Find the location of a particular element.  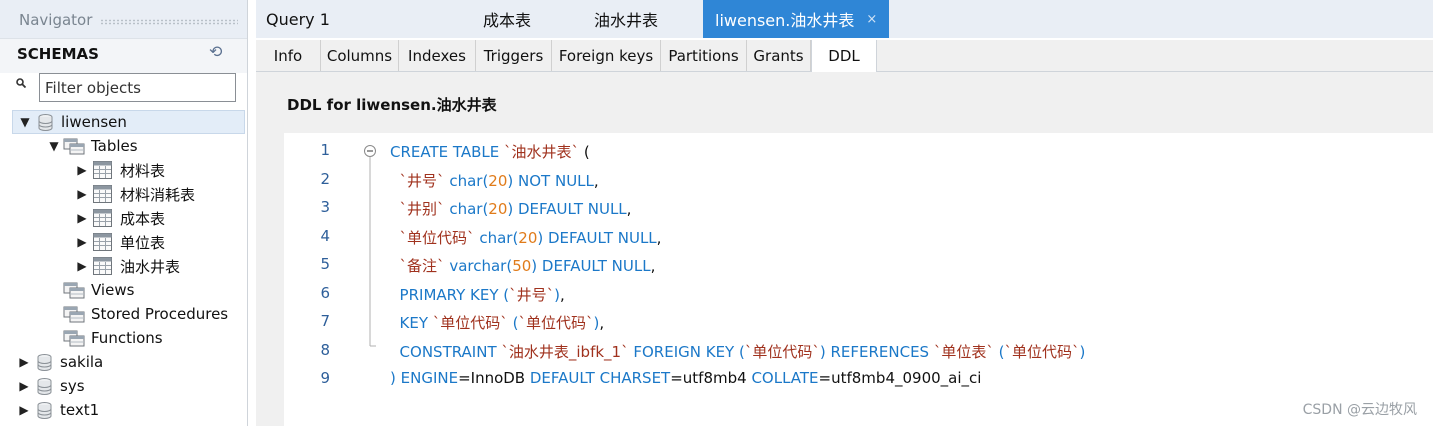

code-line: `井号` char(20) NOT NULL, is located at coordinates (494, 180).